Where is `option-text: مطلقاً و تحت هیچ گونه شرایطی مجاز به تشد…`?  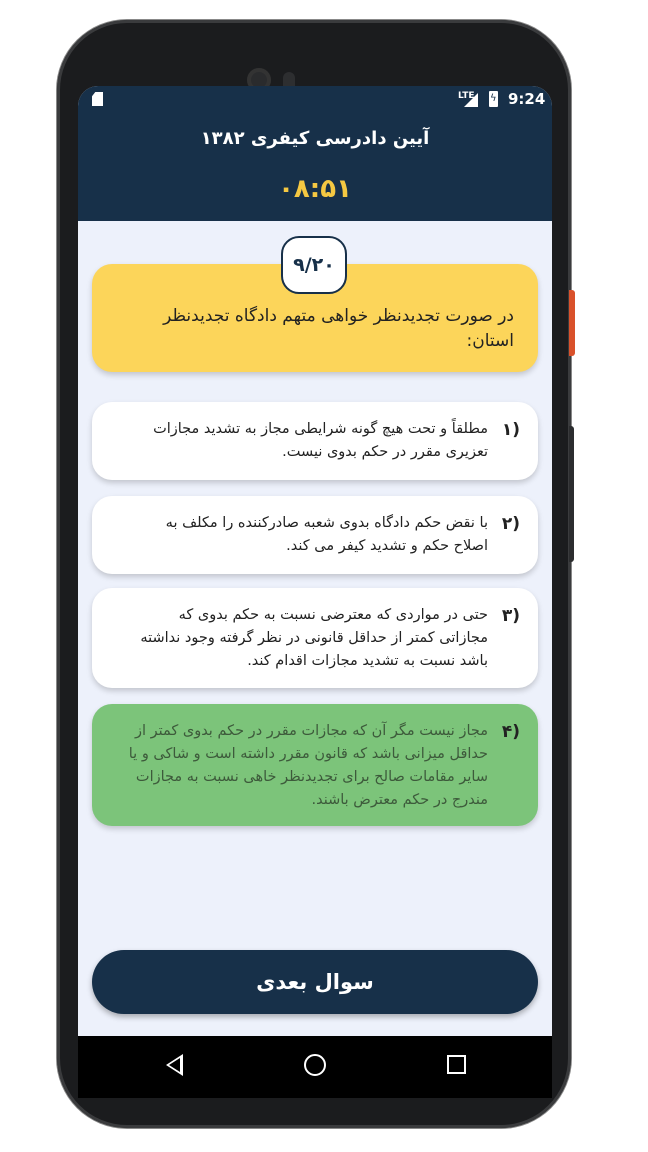
option-text: مطلقاً و تحت هیچ گونه شرایطی مجاز به تشد… is located at coordinates (320, 440).